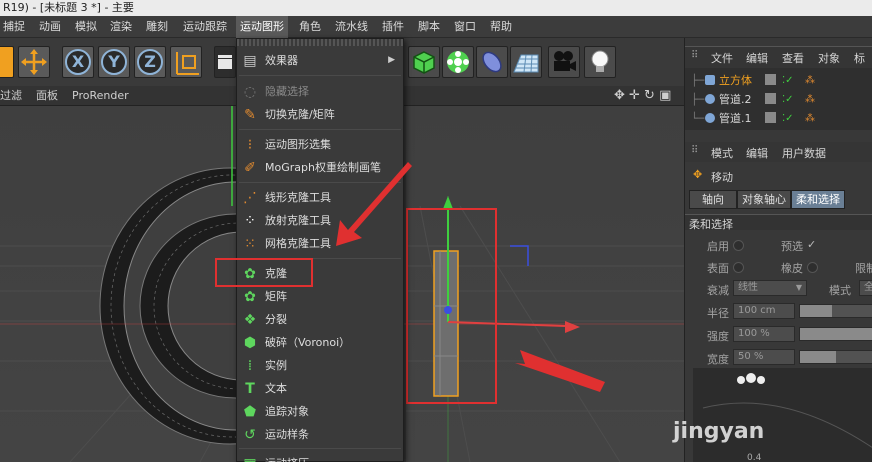 Image resolution: width=872 pixels, height=462 pixels. Describe the element at coordinates (863, 268) in the screenshot. I see `limit-label: 限制` at that location.